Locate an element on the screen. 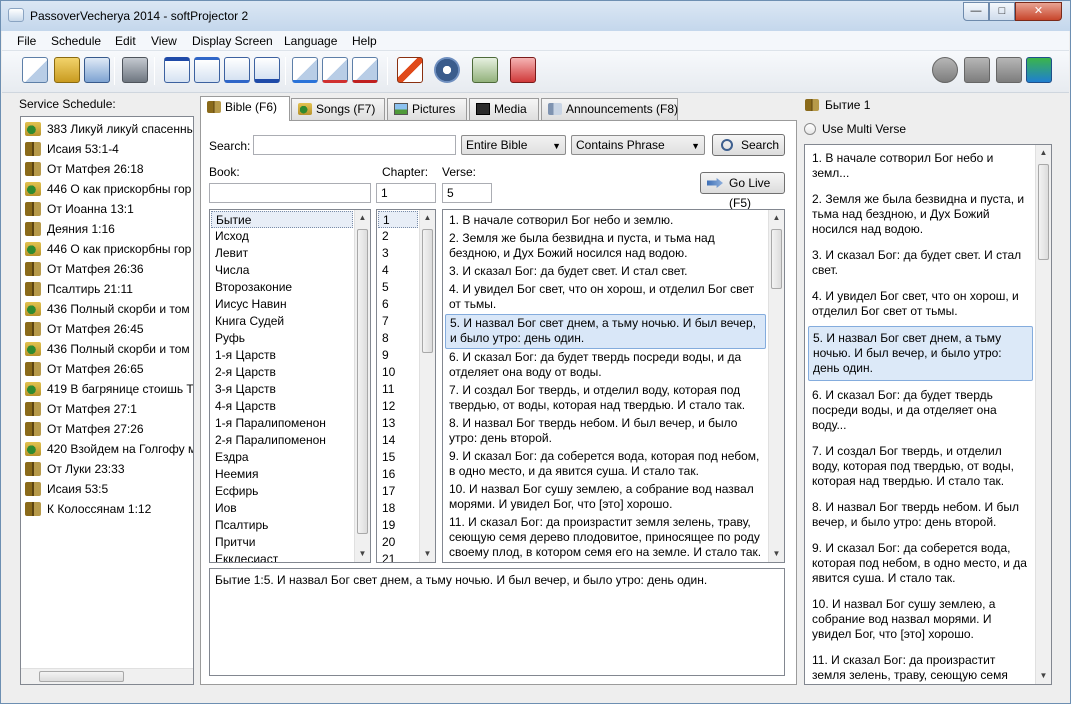 The height and width of the screenshot is (704, 1071). hide-display-icon is located at coordinates (977, 70).